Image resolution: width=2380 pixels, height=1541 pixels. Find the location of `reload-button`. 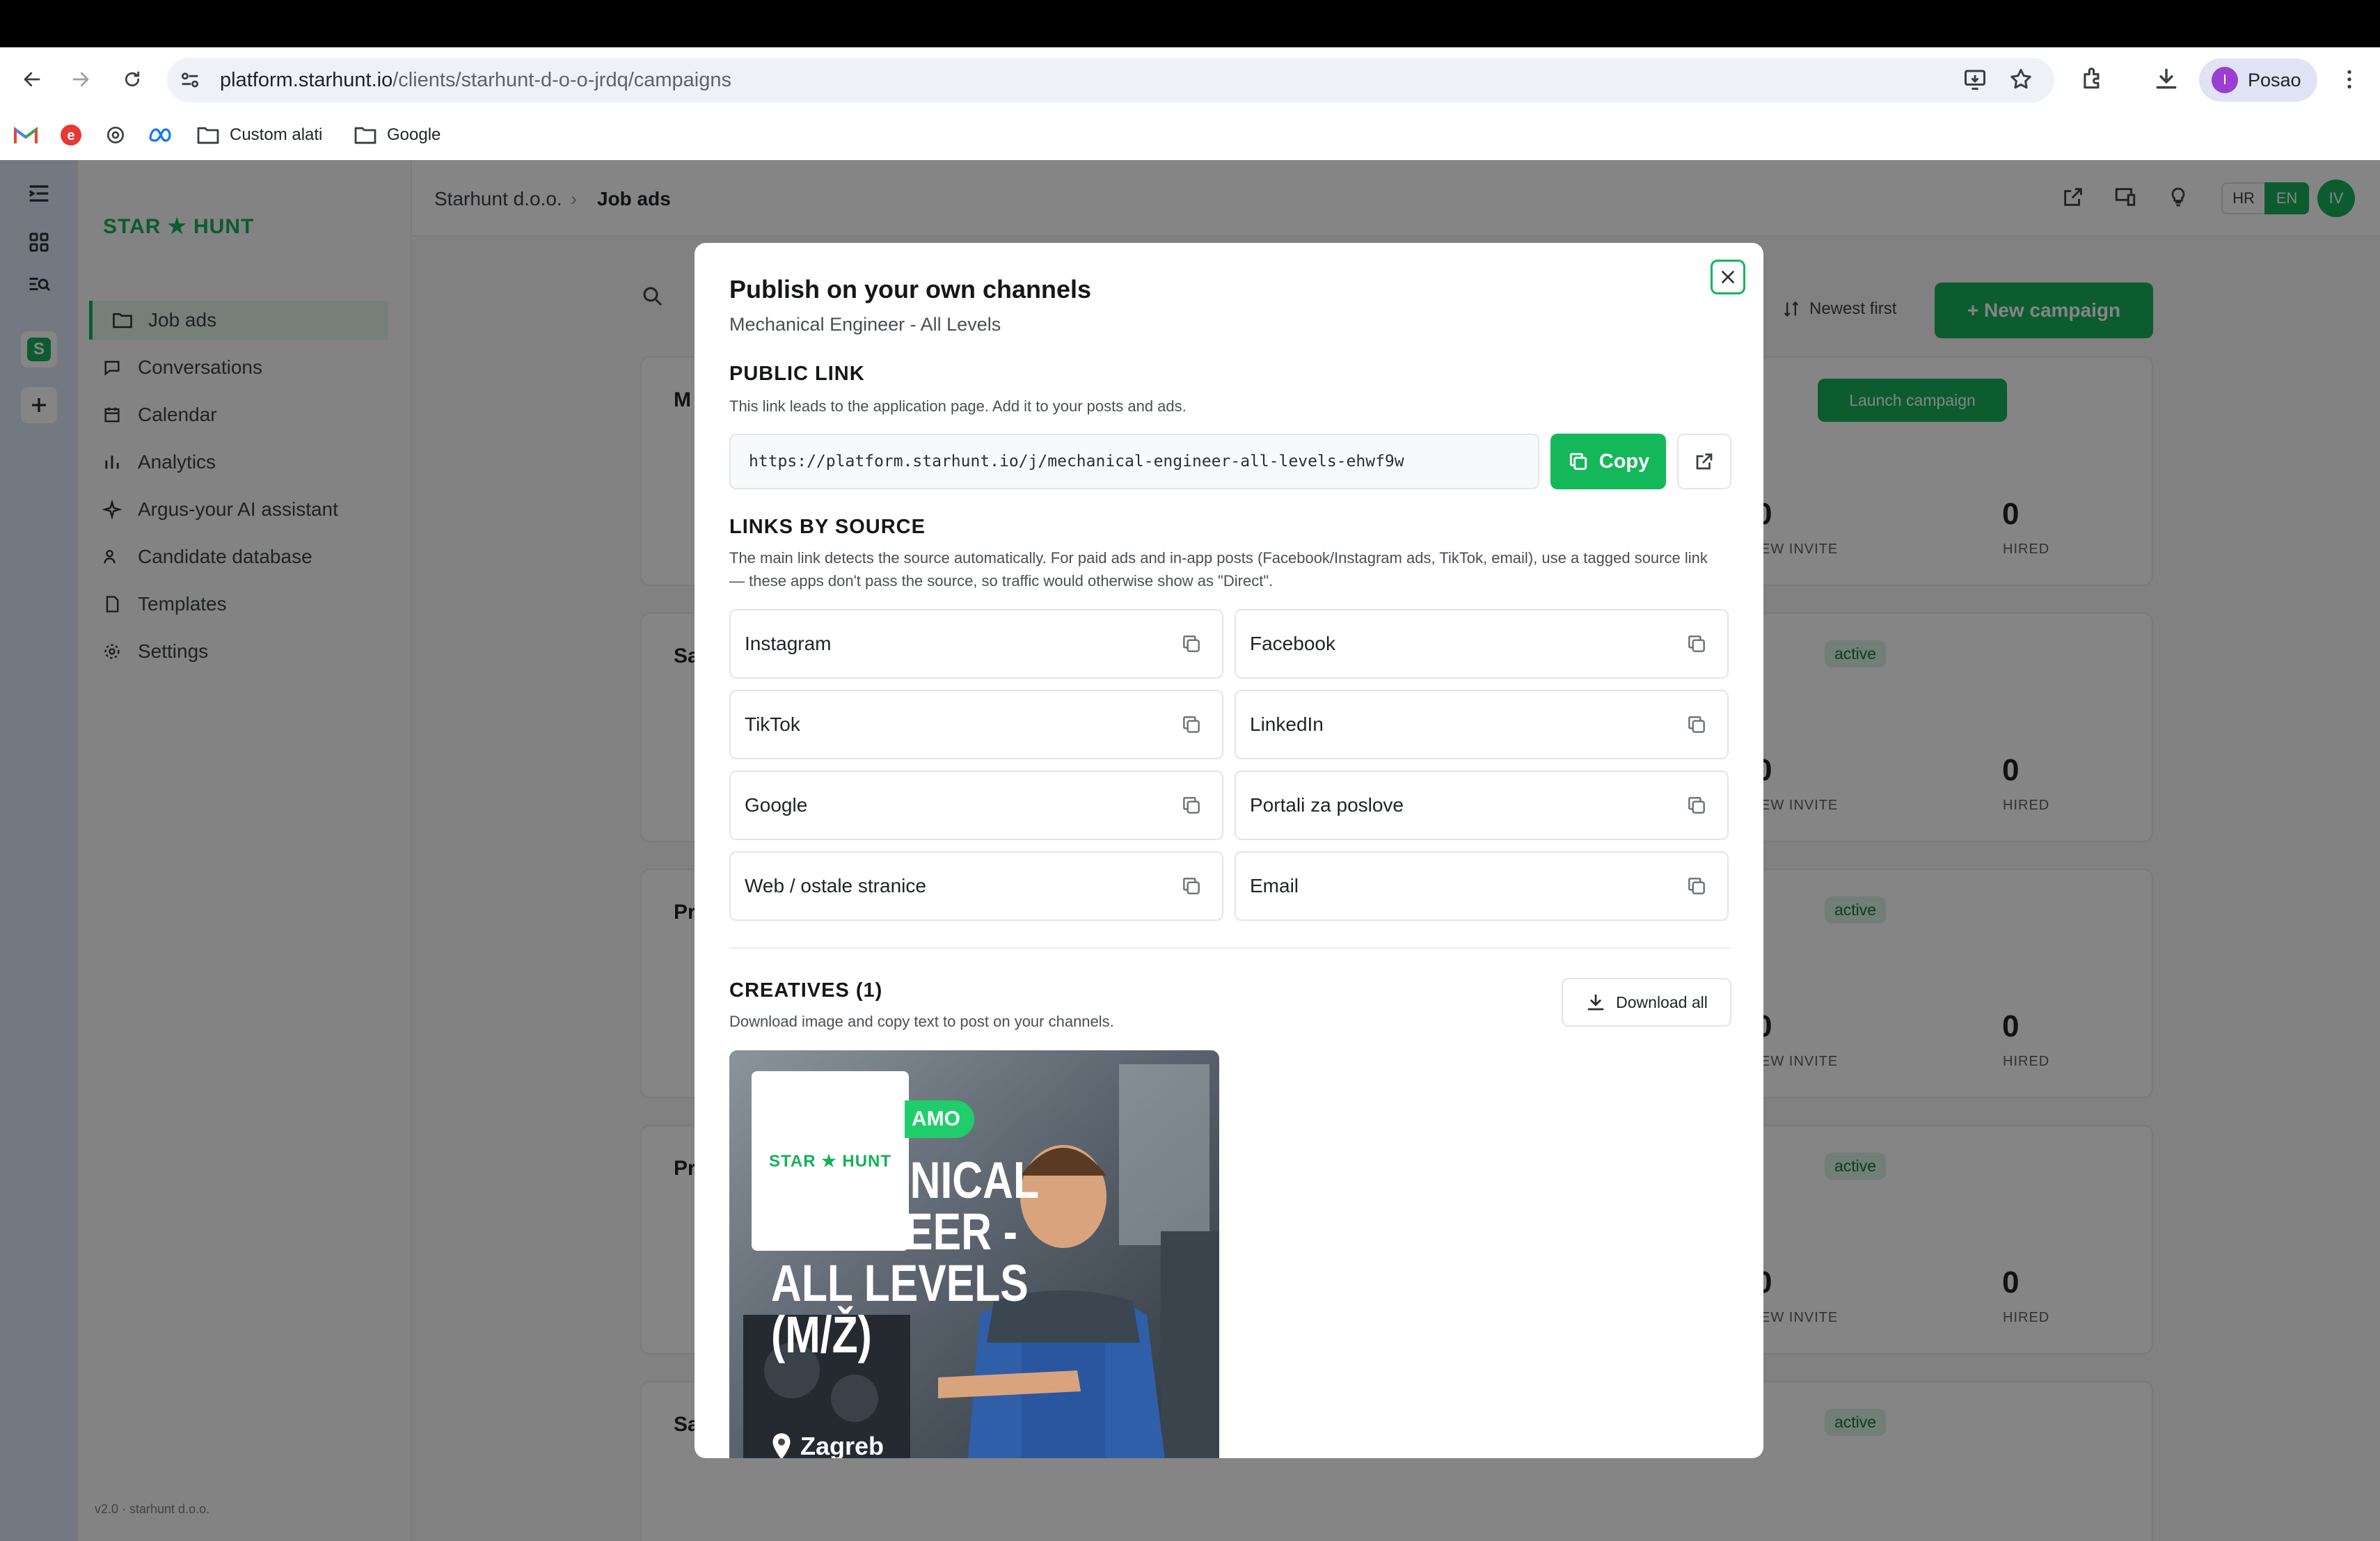

reload-button is located at coordinates (132, 79).